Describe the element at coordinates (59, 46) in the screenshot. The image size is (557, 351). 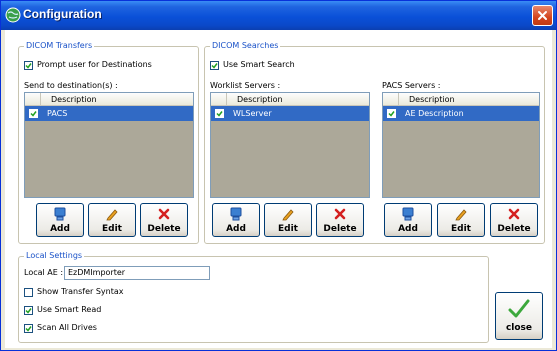
I see `dicom-transfers-legend: DICOM Transfers` at that location.